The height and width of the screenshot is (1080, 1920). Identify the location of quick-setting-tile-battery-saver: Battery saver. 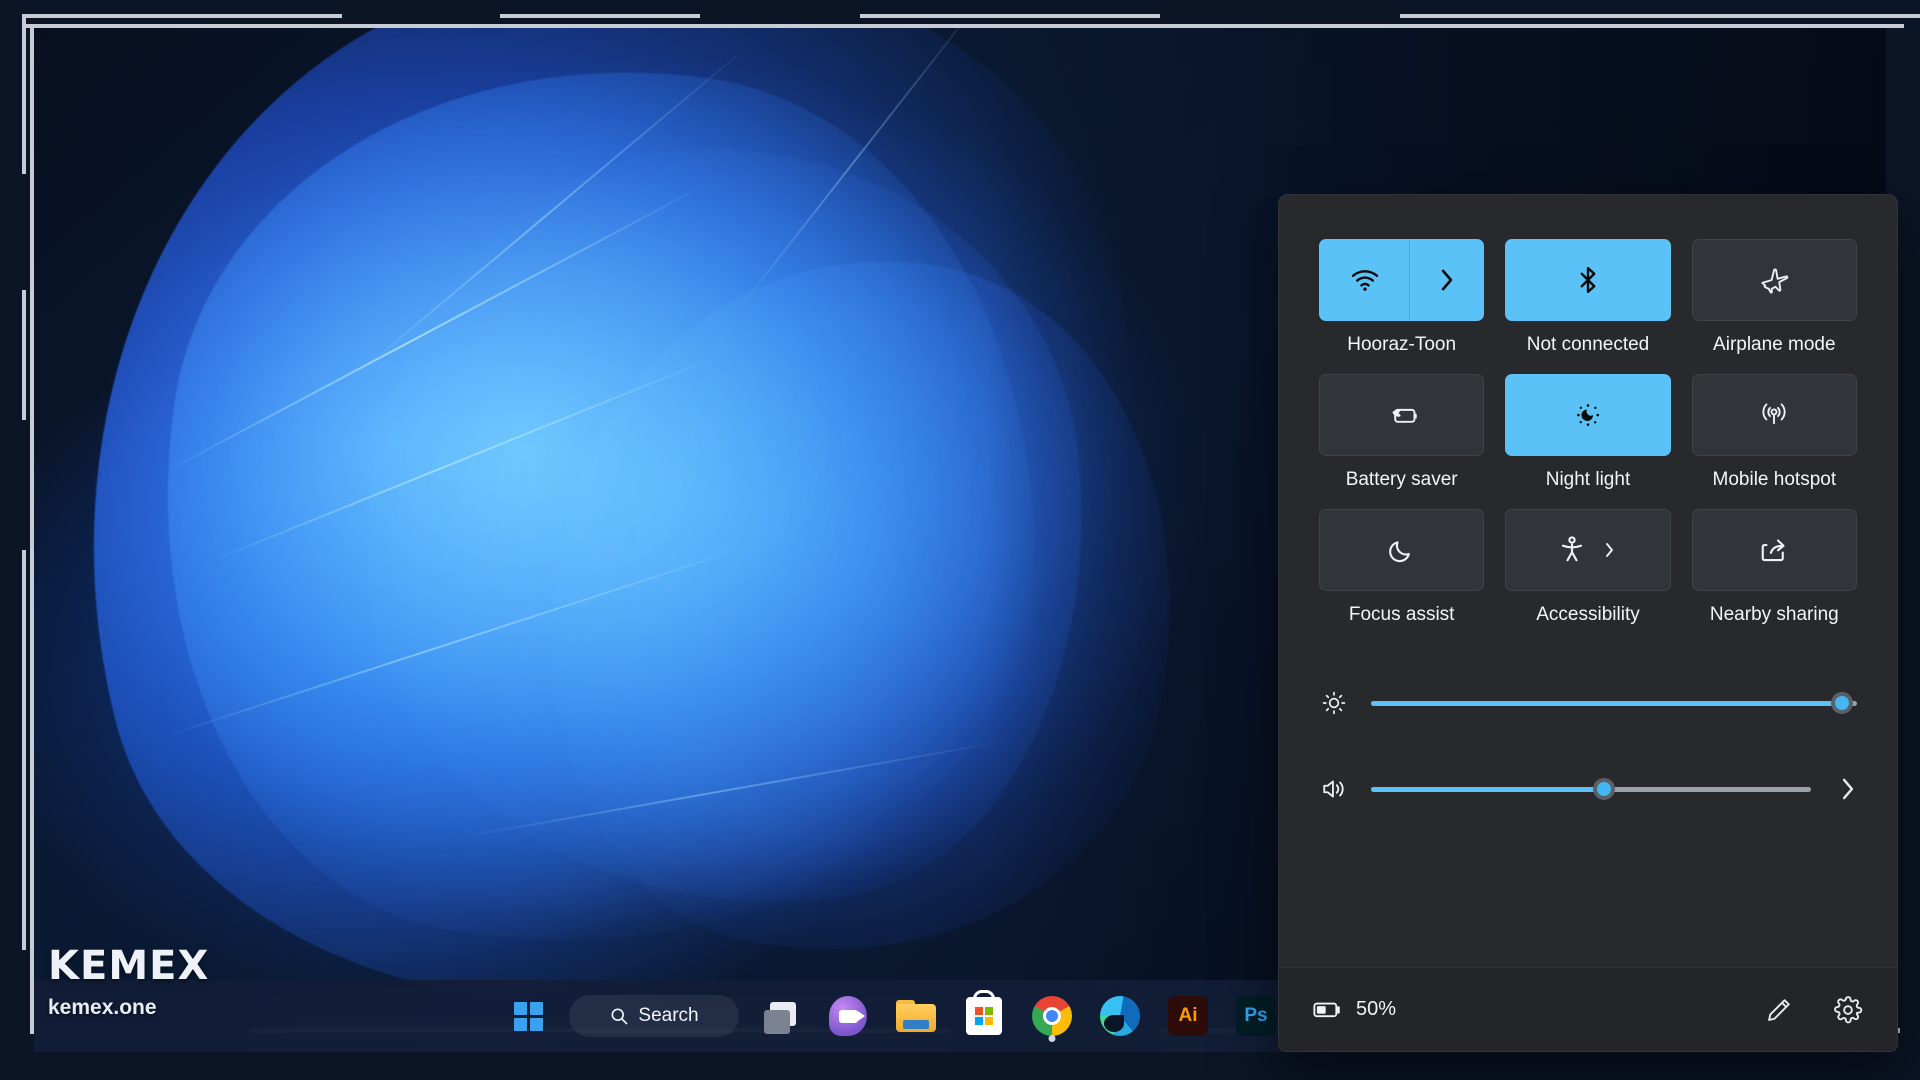
(1402, 435).